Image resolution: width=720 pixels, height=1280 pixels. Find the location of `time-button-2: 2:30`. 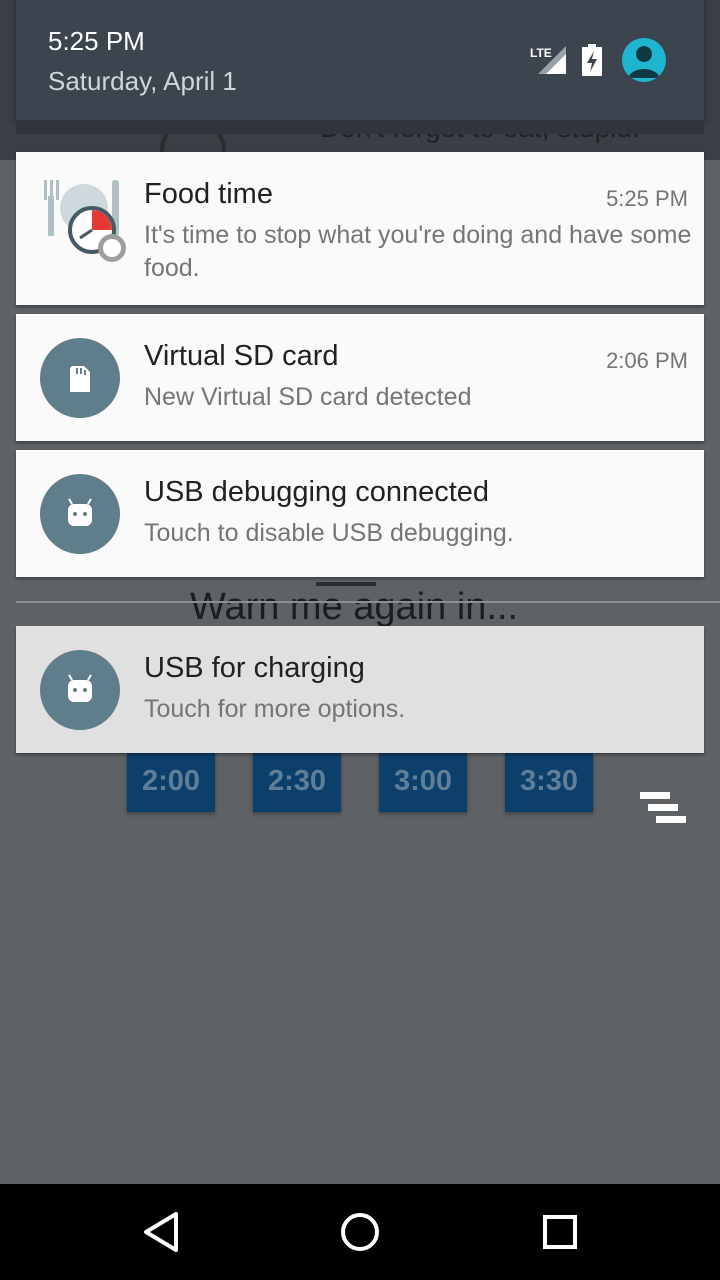

time-button-2: 2:30 is located at coordinates (297, 782).